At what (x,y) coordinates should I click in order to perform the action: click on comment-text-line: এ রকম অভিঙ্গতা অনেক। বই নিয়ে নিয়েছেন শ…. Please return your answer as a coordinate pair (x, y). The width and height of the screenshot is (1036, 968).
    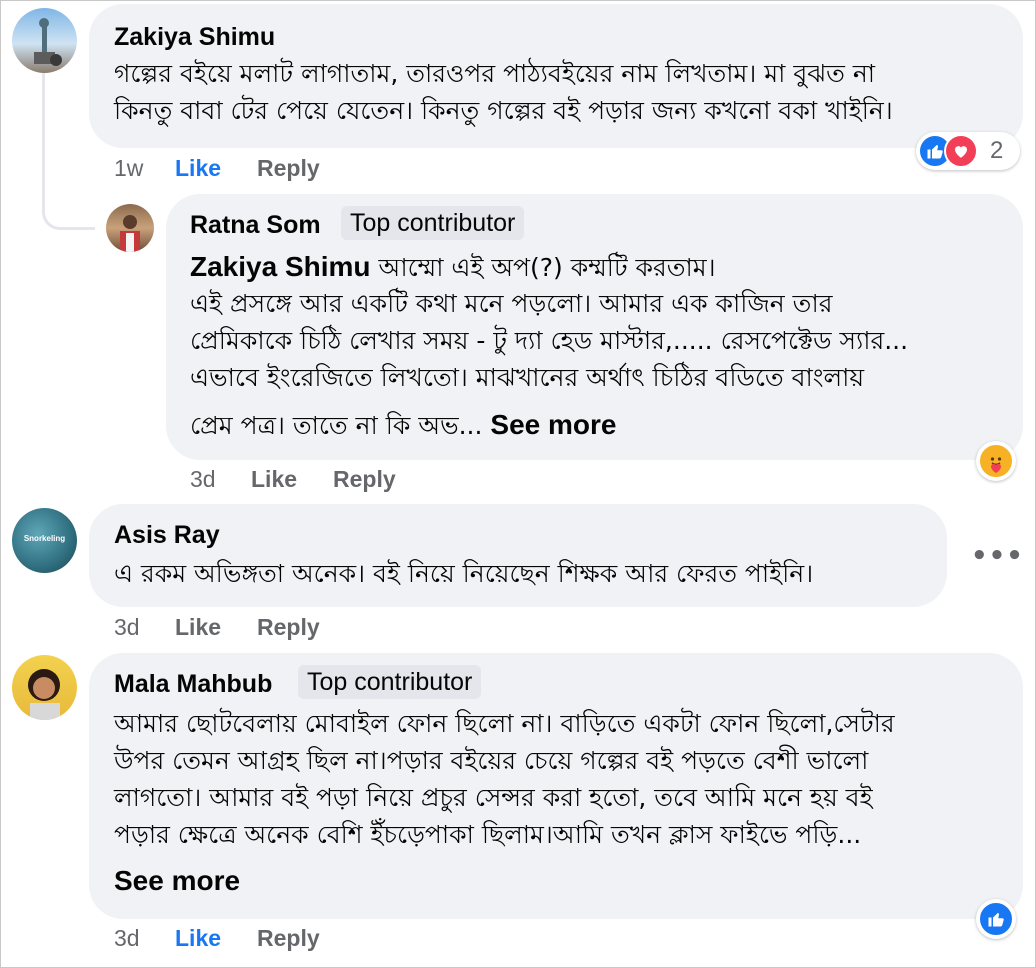
    Looking at the image, I should click on (464, 573).